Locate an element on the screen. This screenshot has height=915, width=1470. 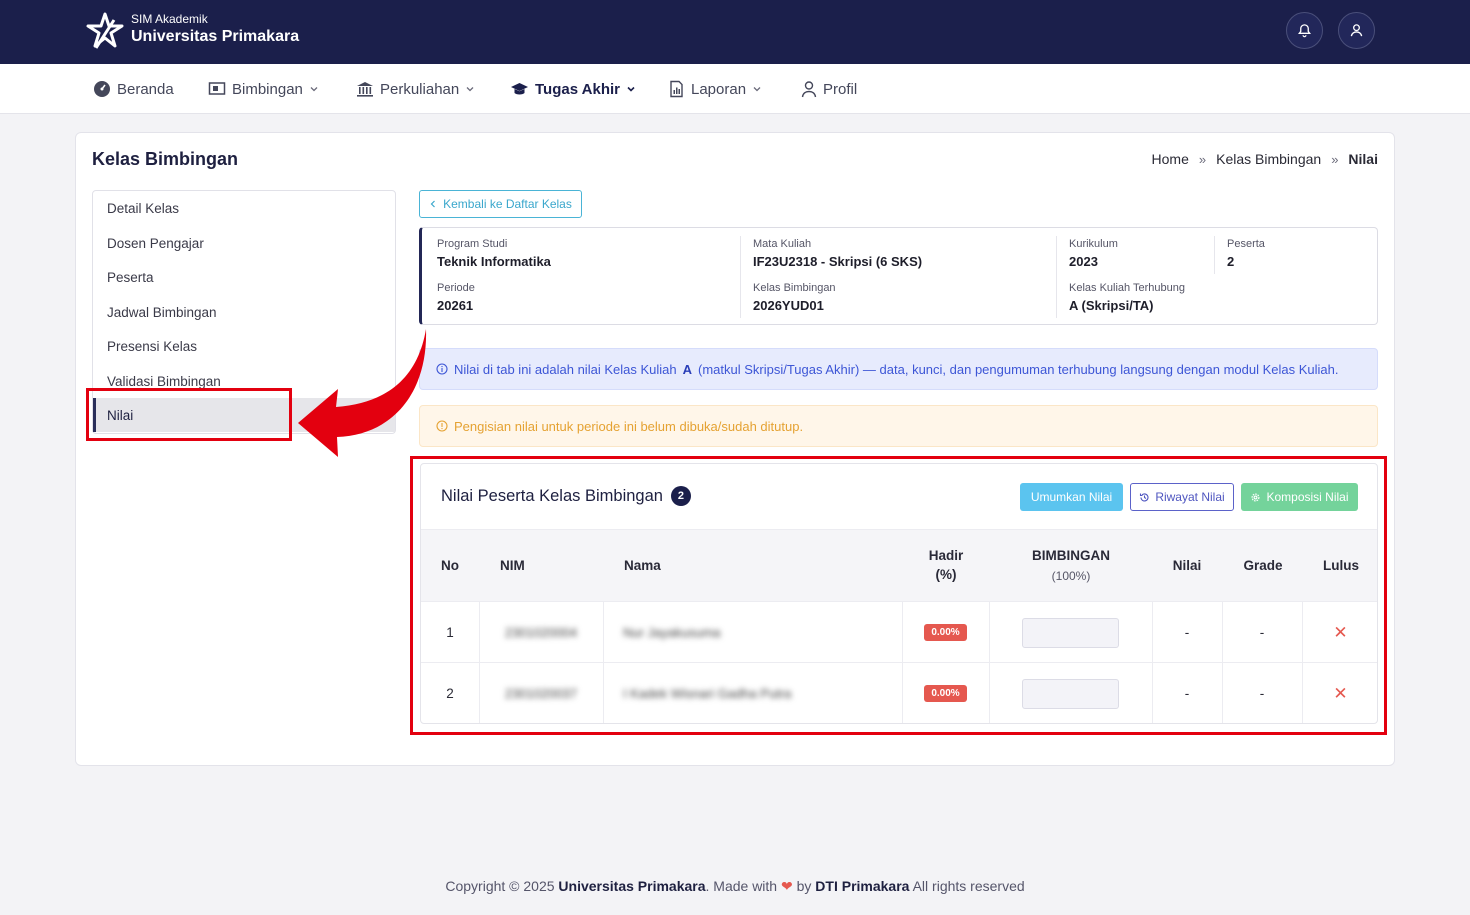
info-kelas-kuliah-terhubung: Kelas Kuliah Terhubung A (Skripsi/TA) is located at coordinates (1127, 297).